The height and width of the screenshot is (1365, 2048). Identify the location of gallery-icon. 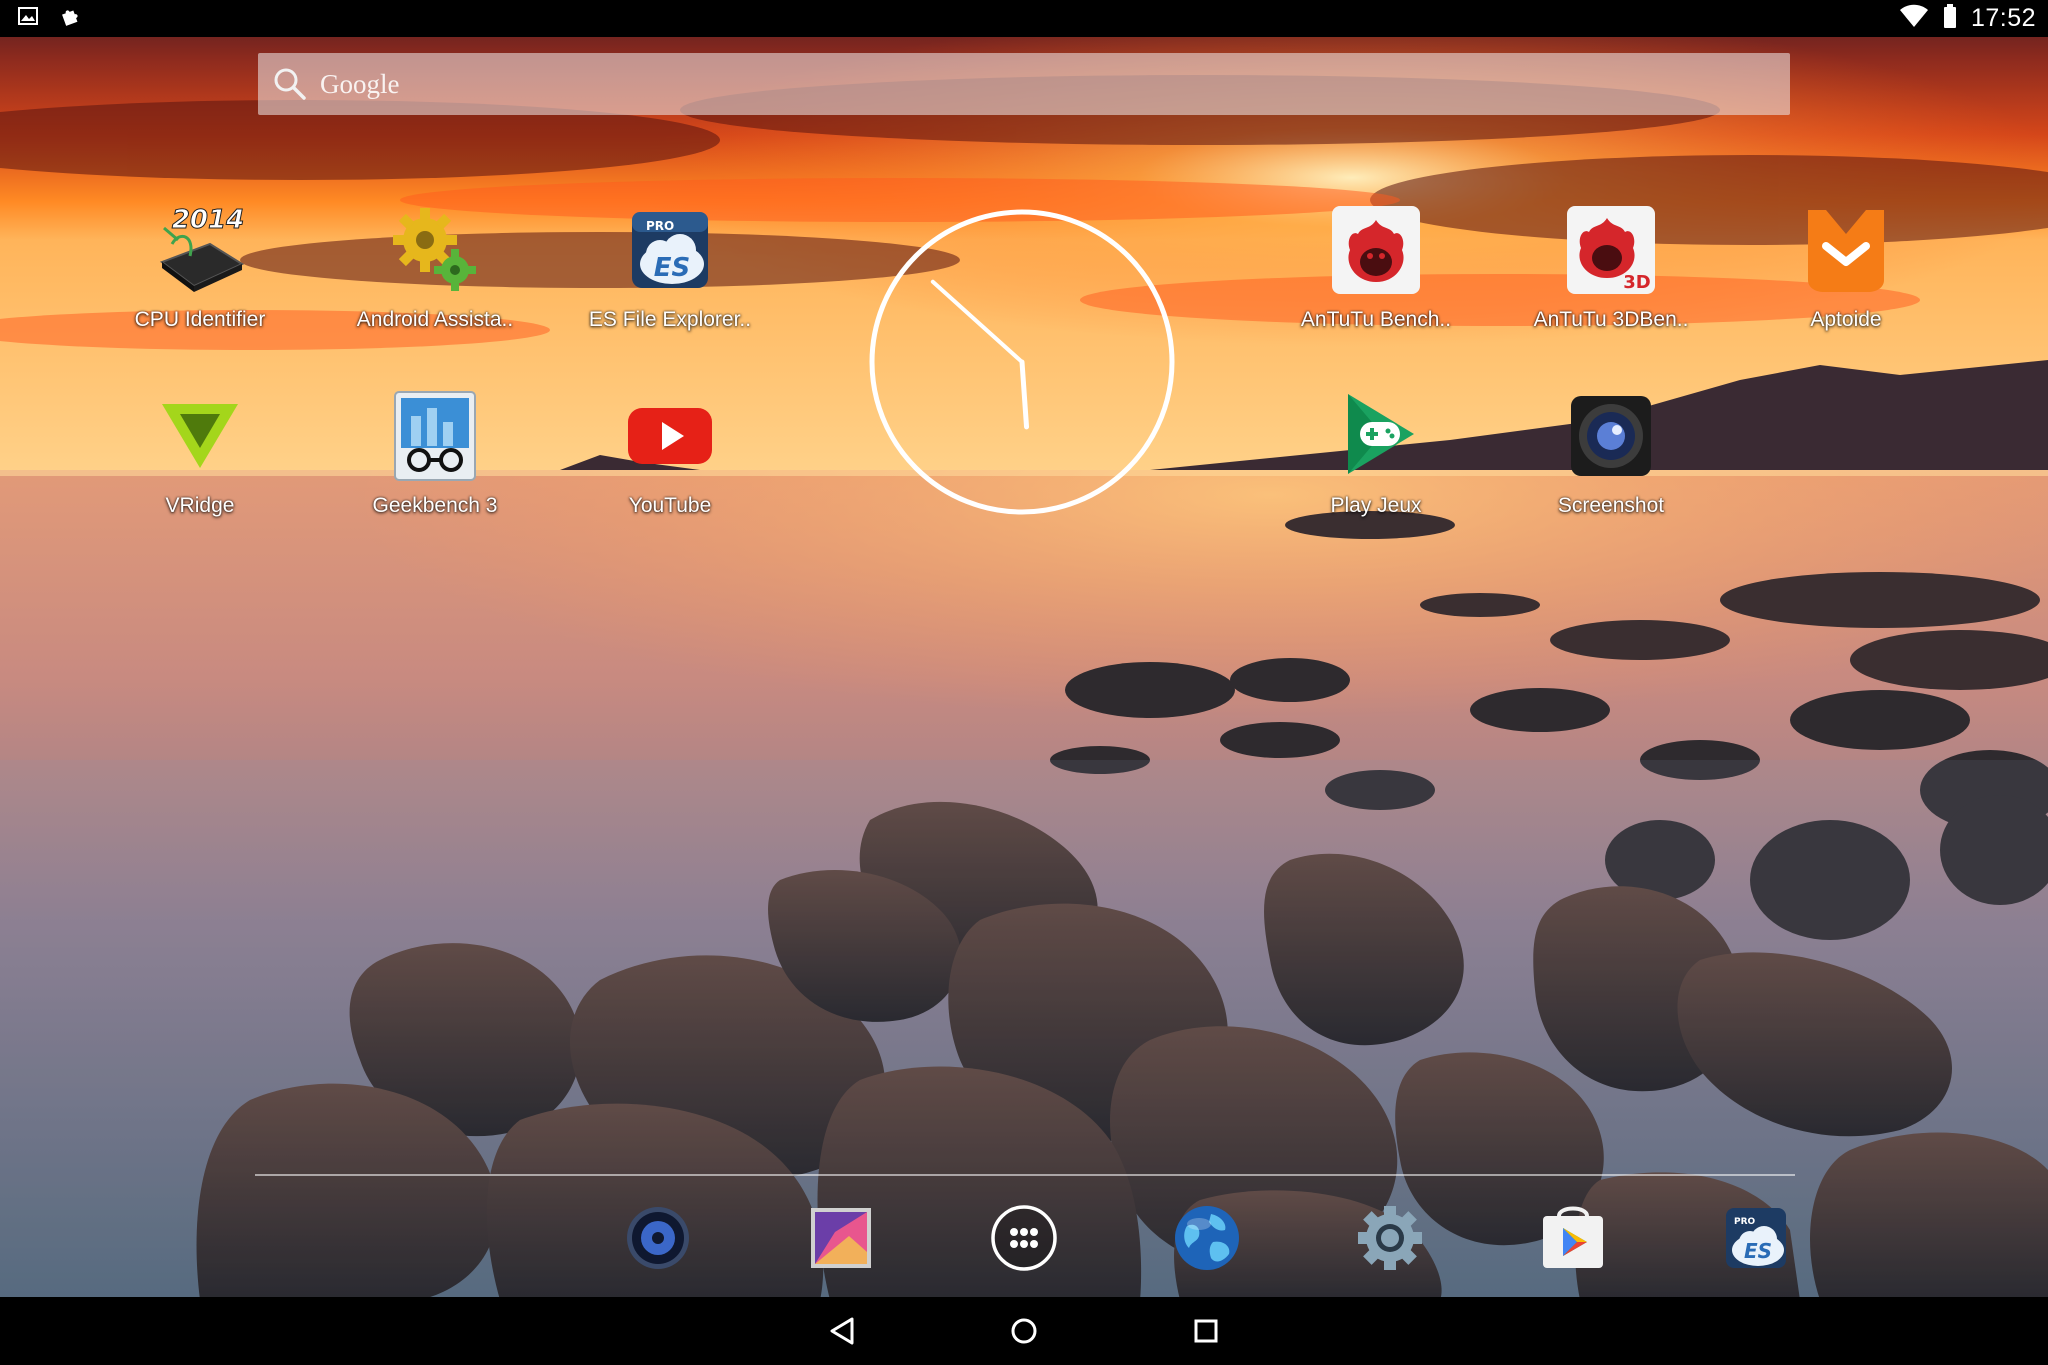
(841, 1238).